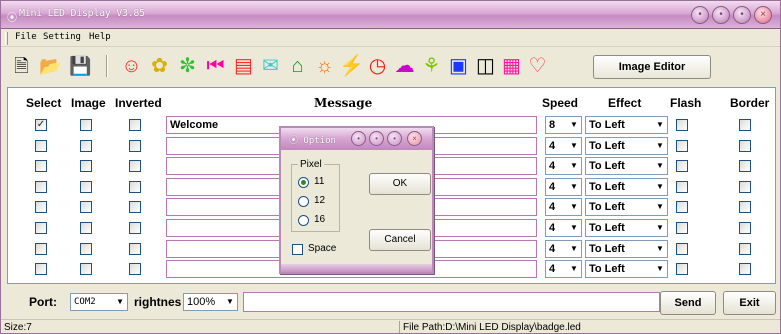  Describe the element at coordinates (511, 66) in the screenshot. I see `floppy-icon: ▦` at that location.